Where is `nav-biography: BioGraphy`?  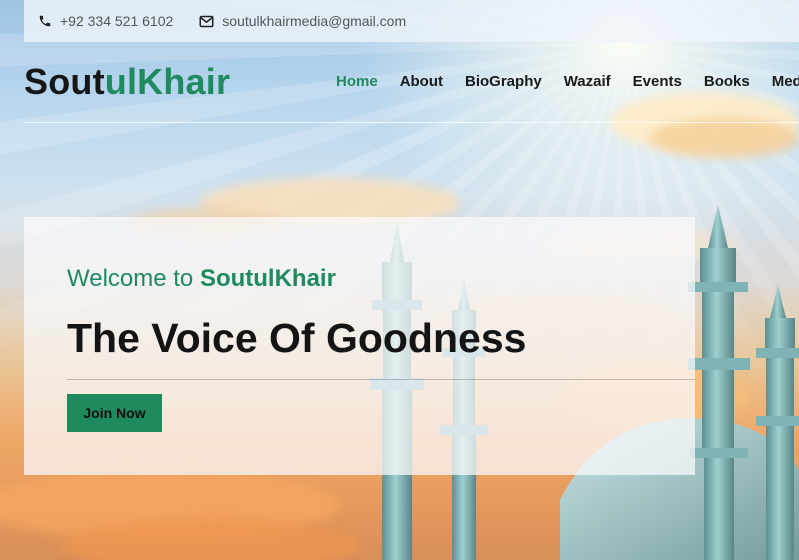 nav-biography: BioGraphy is located at coordinates (503, 81).